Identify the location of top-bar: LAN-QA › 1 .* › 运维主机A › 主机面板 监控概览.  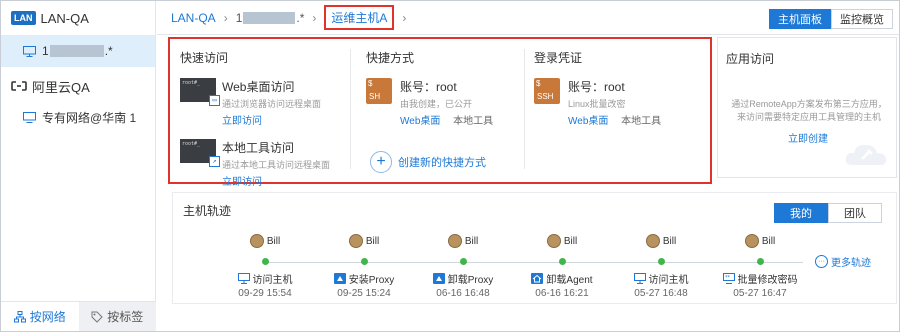
(528, 18).